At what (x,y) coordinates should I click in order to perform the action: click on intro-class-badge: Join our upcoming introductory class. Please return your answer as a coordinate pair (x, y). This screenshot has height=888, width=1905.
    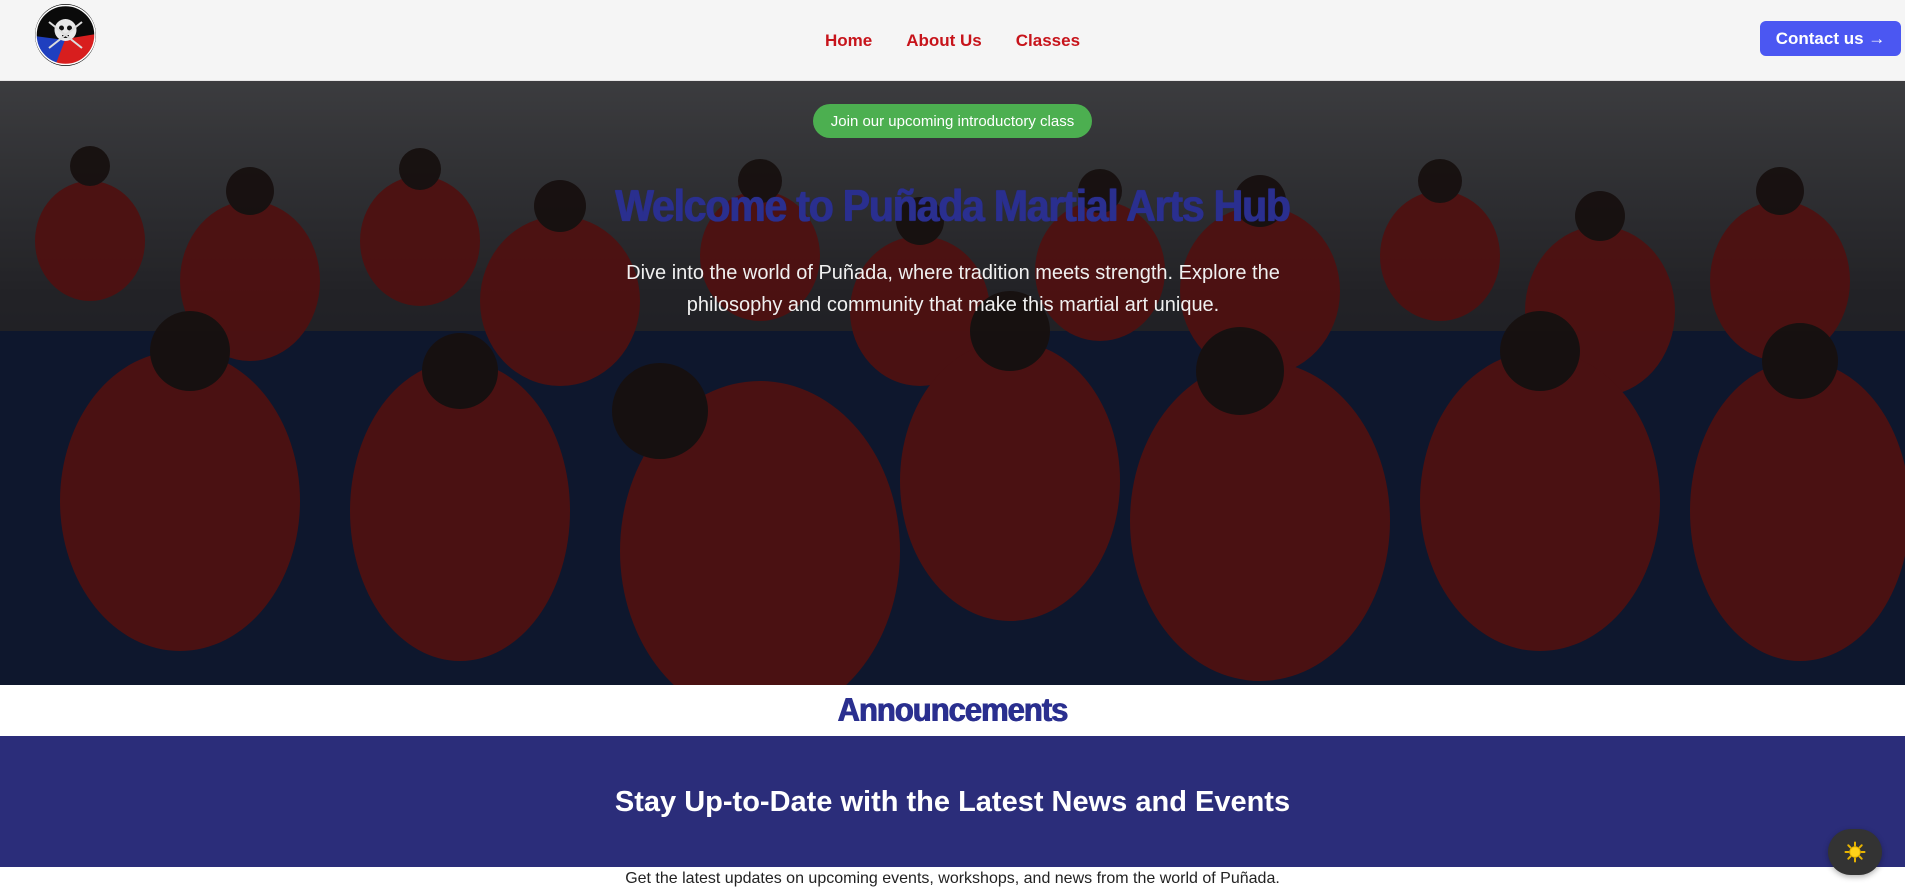
    Looking at the image, I should click on (952, 121).